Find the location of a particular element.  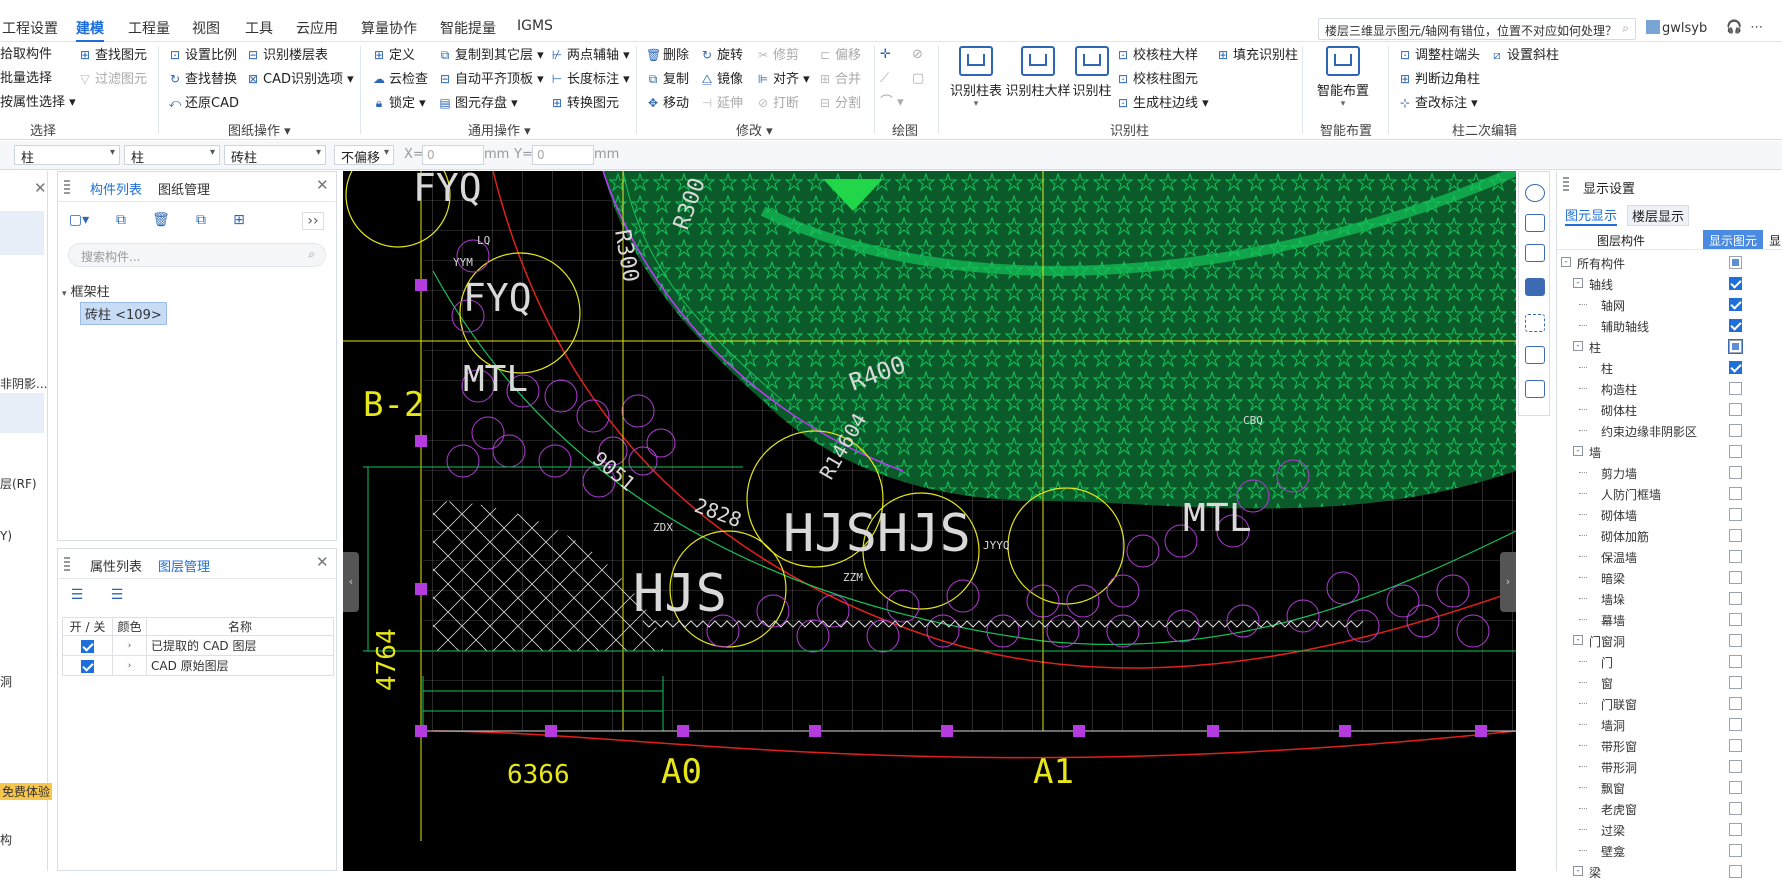

point-draw-icon: ✛ is located at coordinates (885, 55).